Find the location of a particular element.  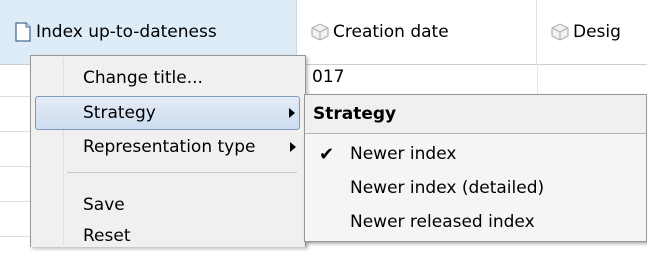

column-header-designation: Desig is located at coordinates (592, 32).